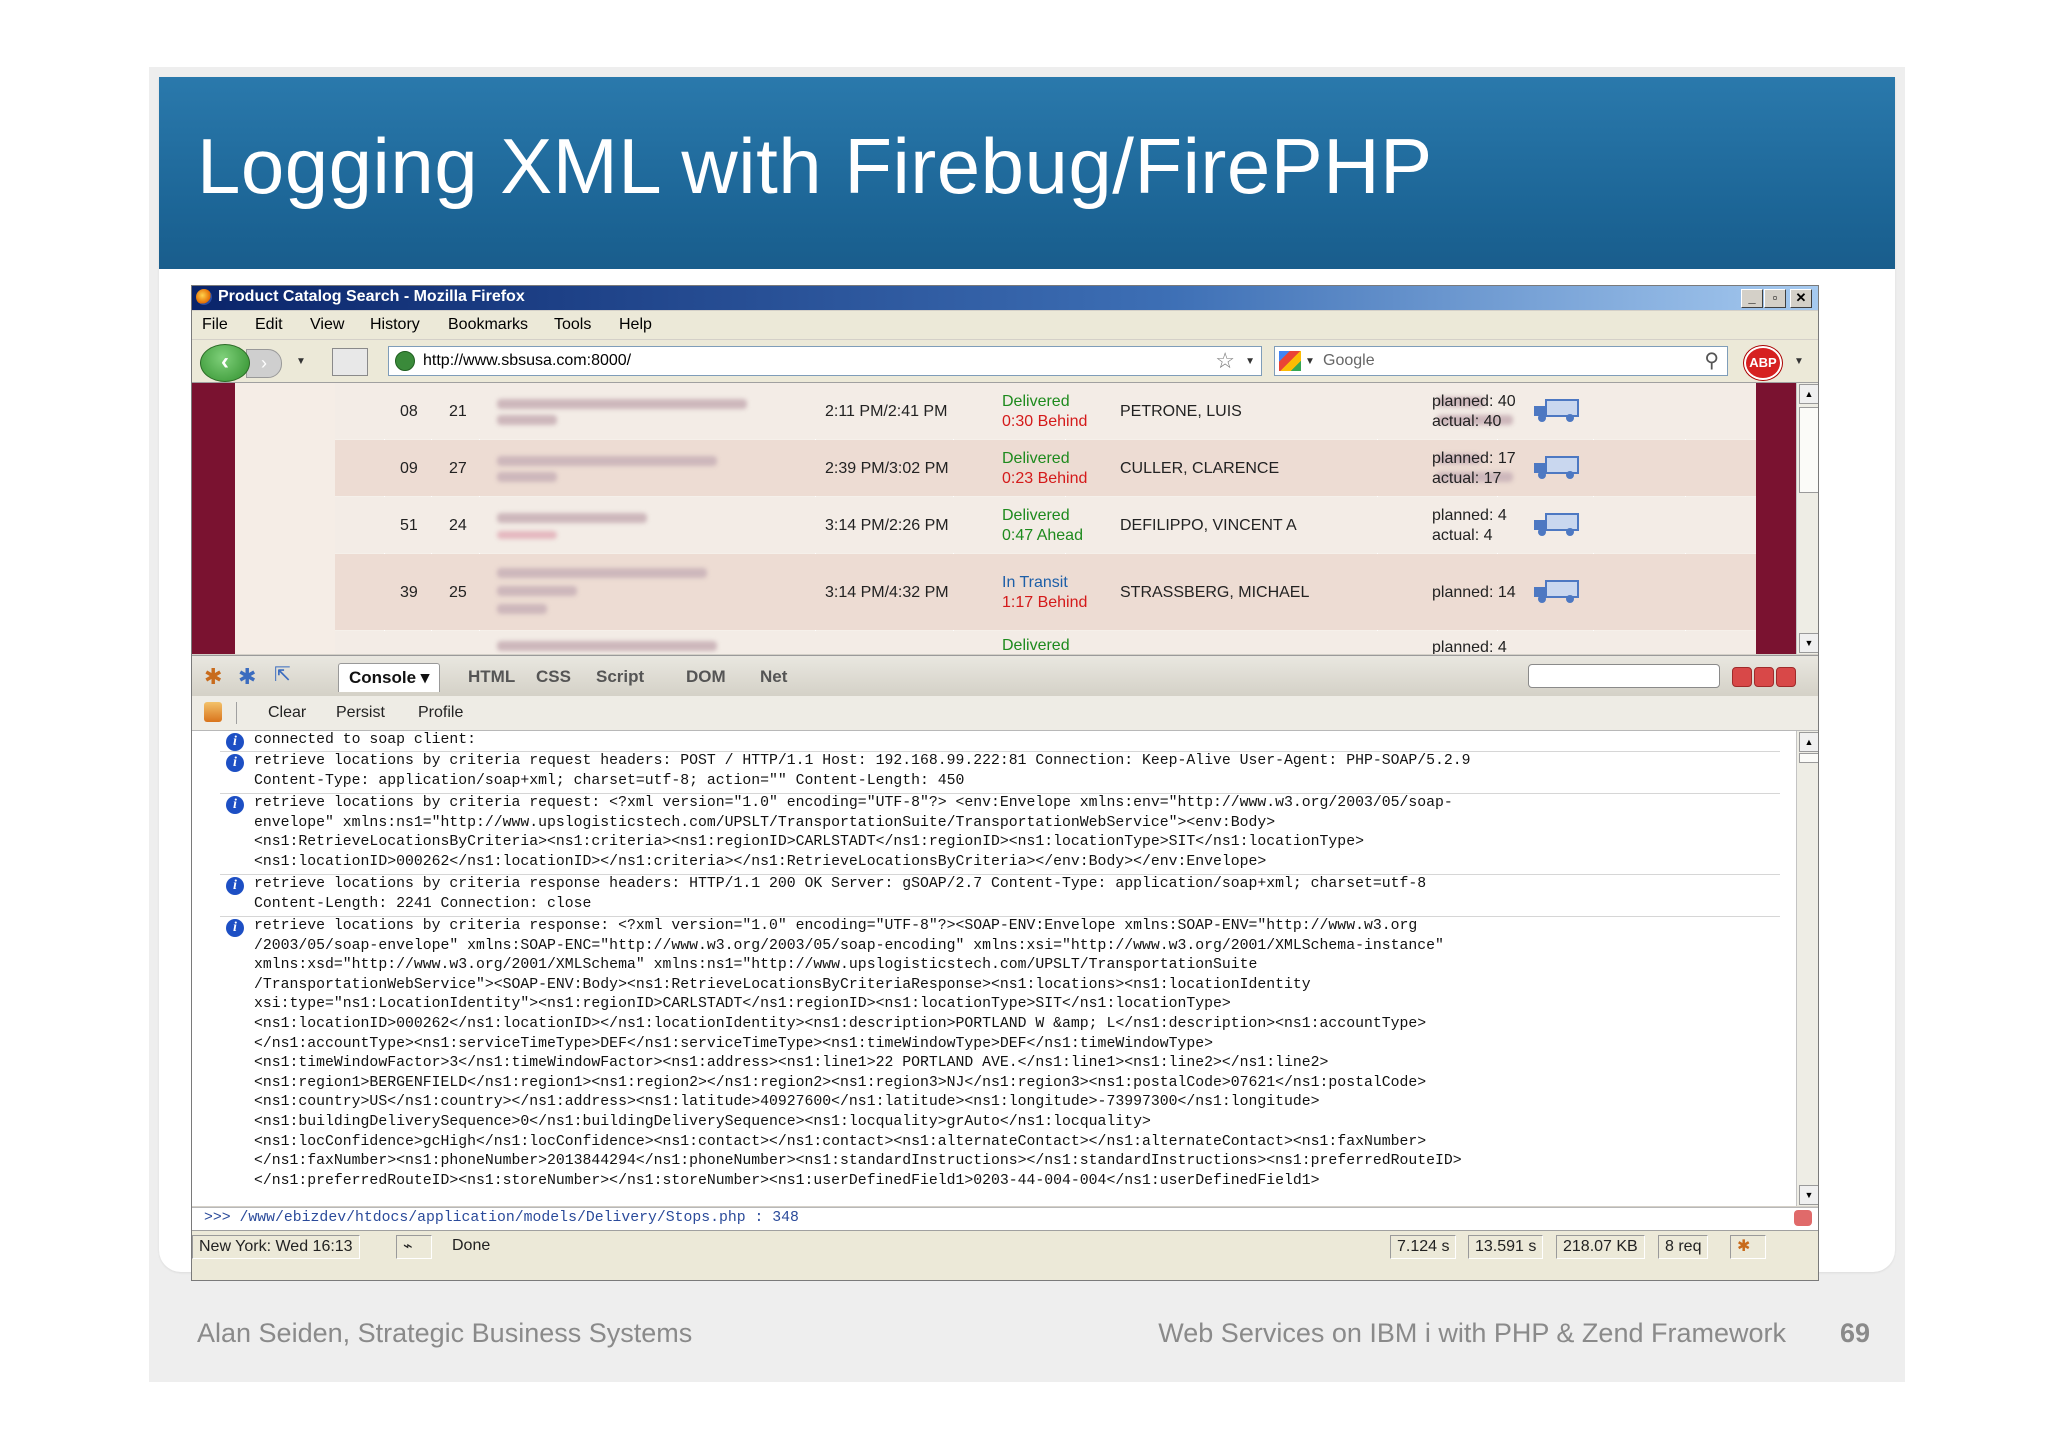  Describe the element at coordinates (1752, 298) in the screenshot. I see `minimize-button: _` at that location.